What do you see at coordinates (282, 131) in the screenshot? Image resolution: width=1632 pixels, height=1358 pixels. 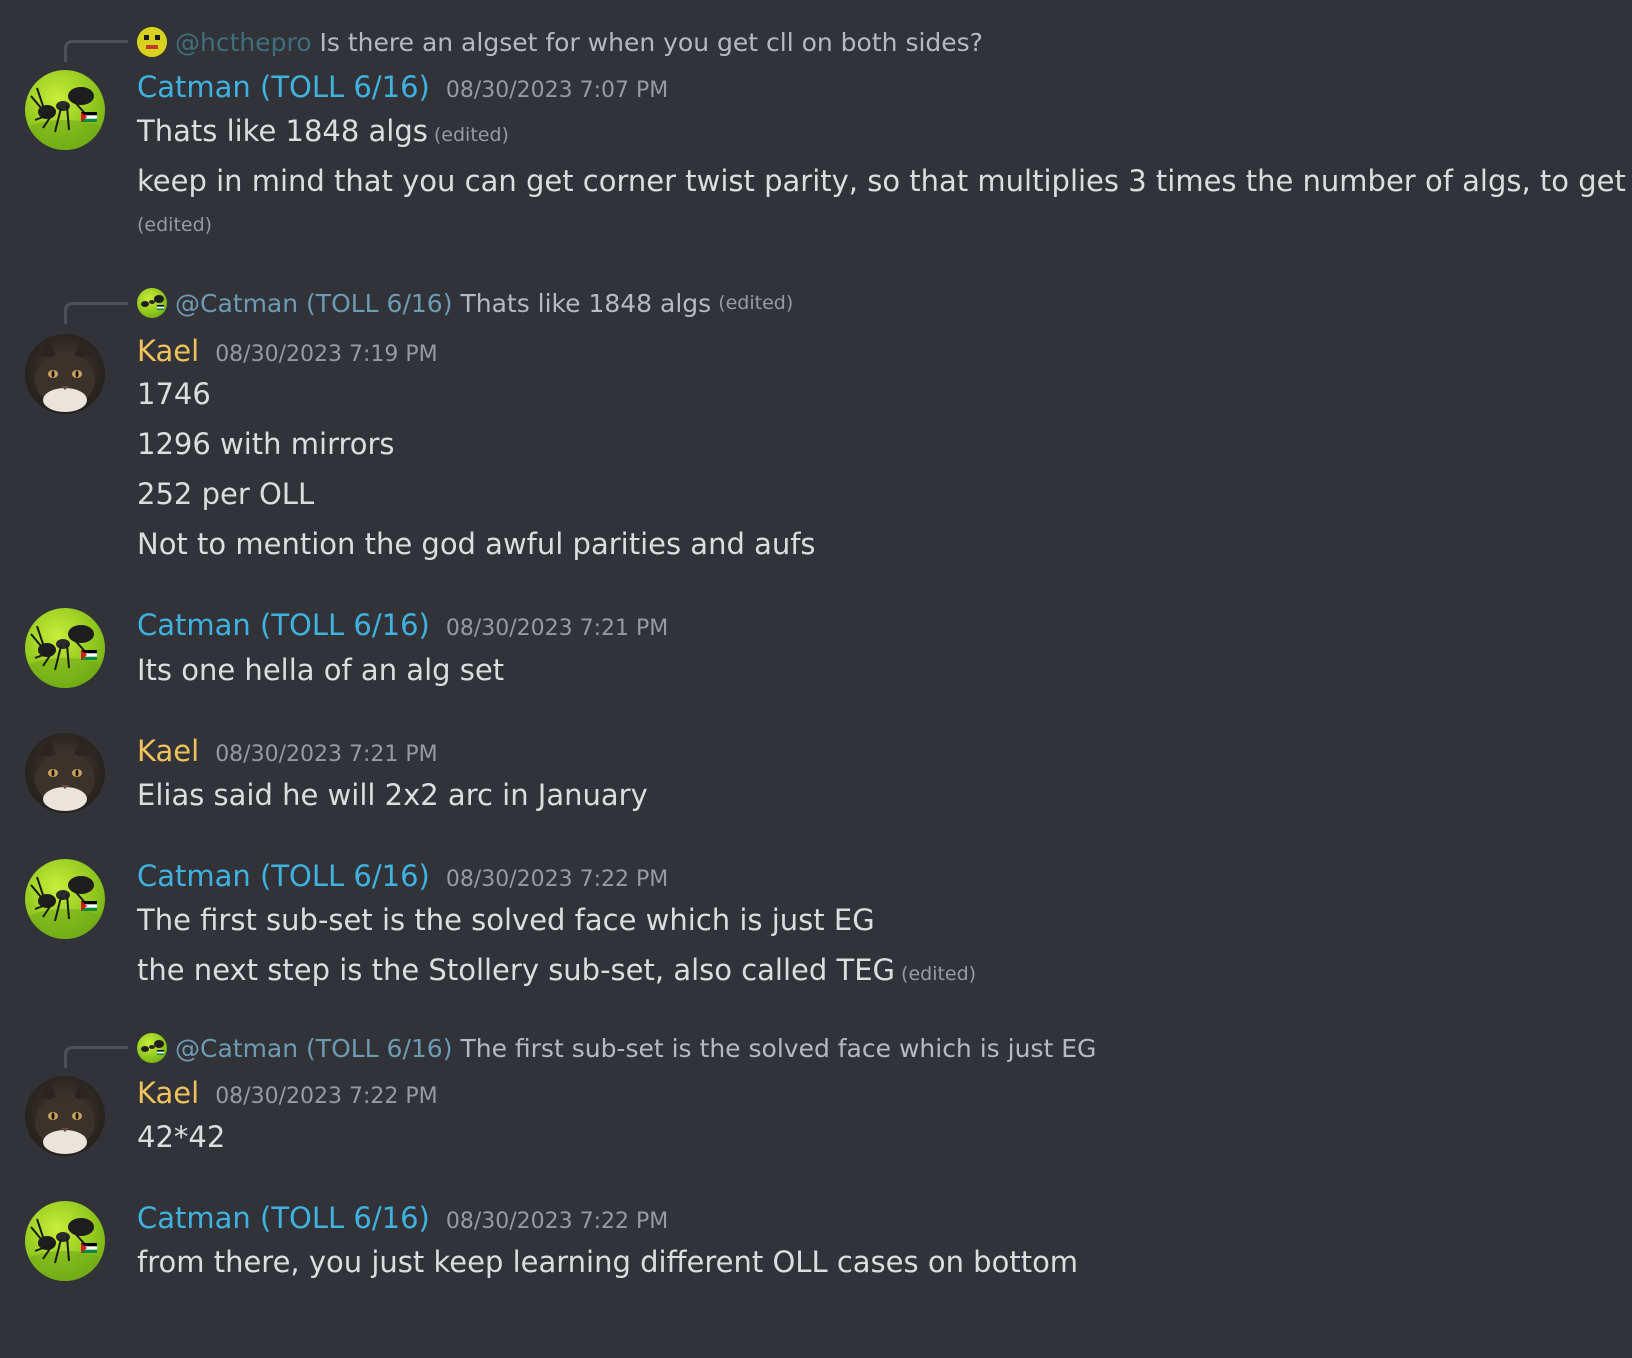 I see `message-text-content: Thats like 1848 algs` at bounding box center [282, 131].